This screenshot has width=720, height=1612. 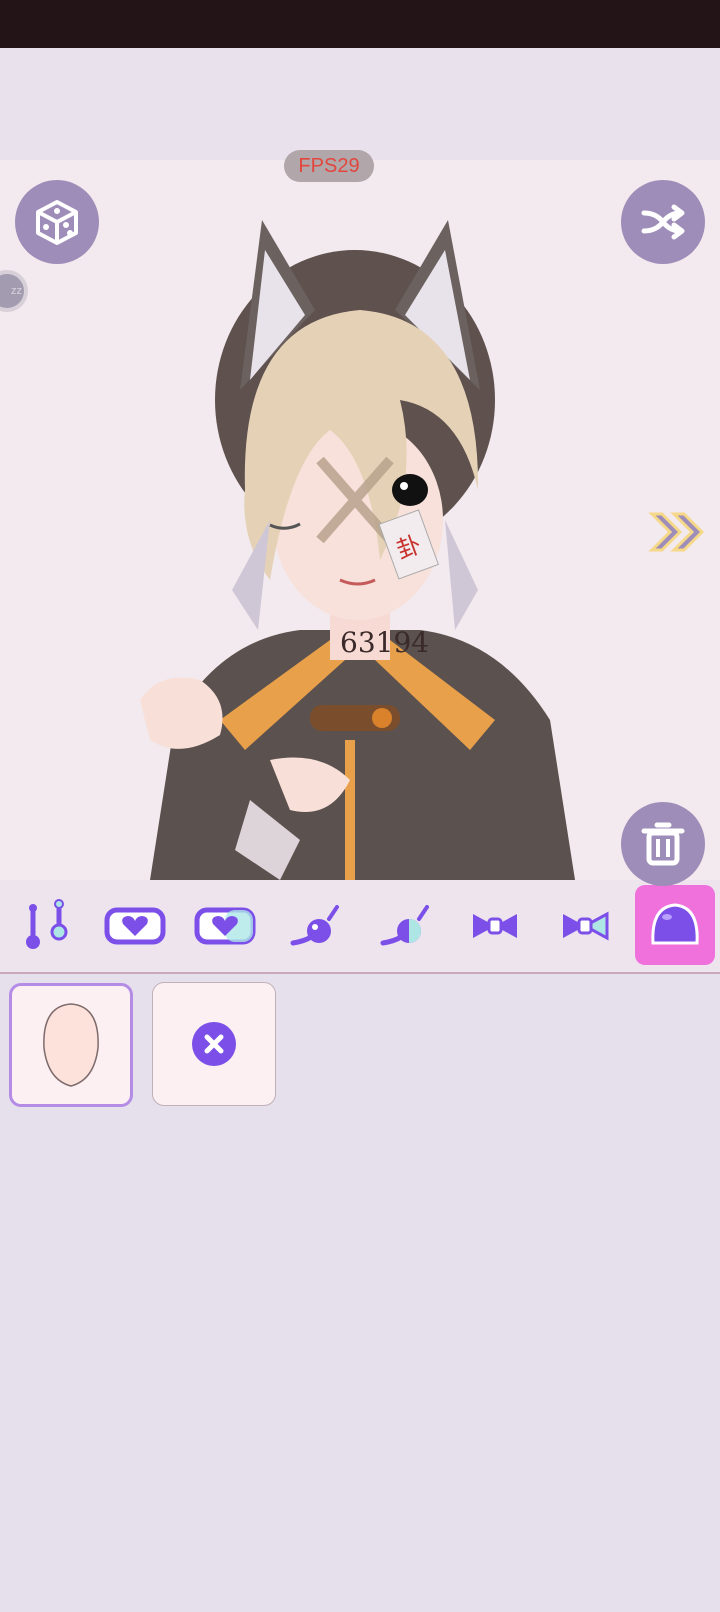 I want to click on blush-swatch-variant-icon, so click(x=404, y=925).